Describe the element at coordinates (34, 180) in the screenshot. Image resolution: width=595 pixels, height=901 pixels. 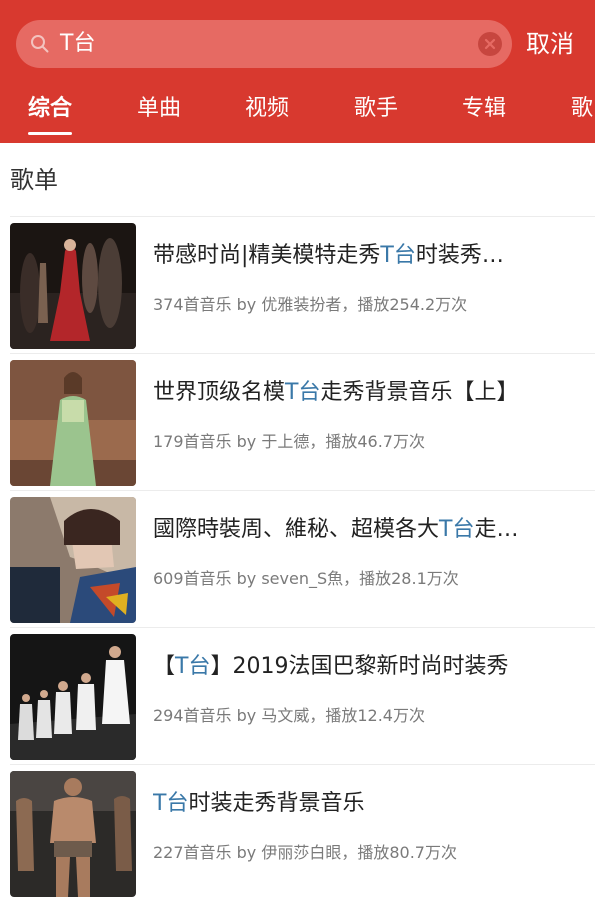
I see `section-title: 歌单` at that location.